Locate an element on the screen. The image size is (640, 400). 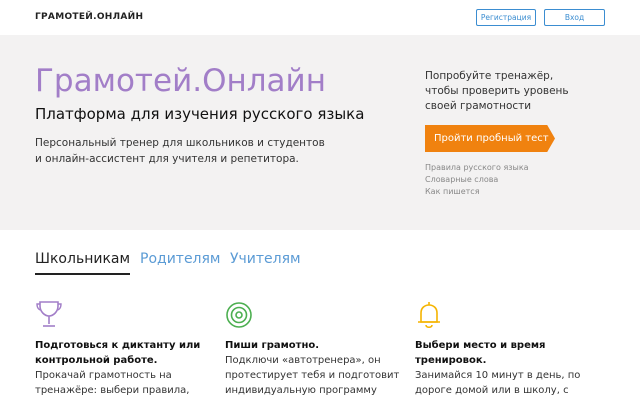
cta-prompt-line: Попробуйте тренажёр, is located at coordinates (489, 76).